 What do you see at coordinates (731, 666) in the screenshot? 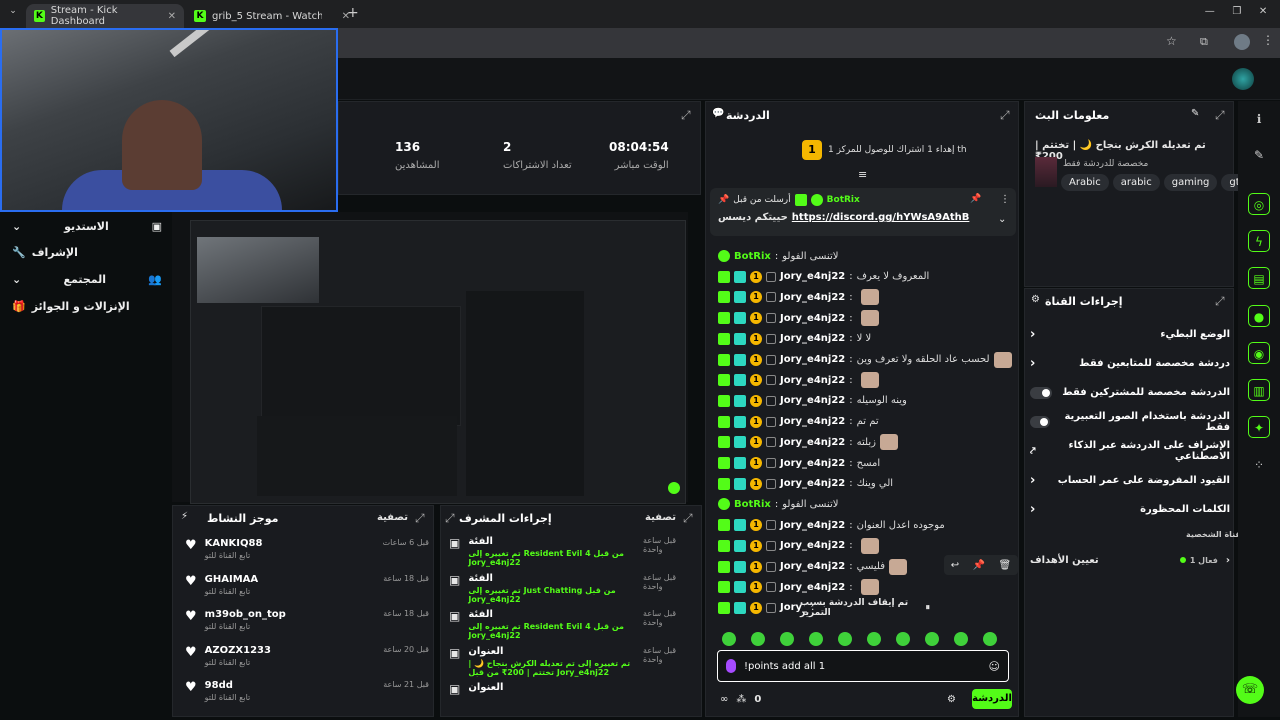
I see `microphone-icon` at bounding box center [731, 666].